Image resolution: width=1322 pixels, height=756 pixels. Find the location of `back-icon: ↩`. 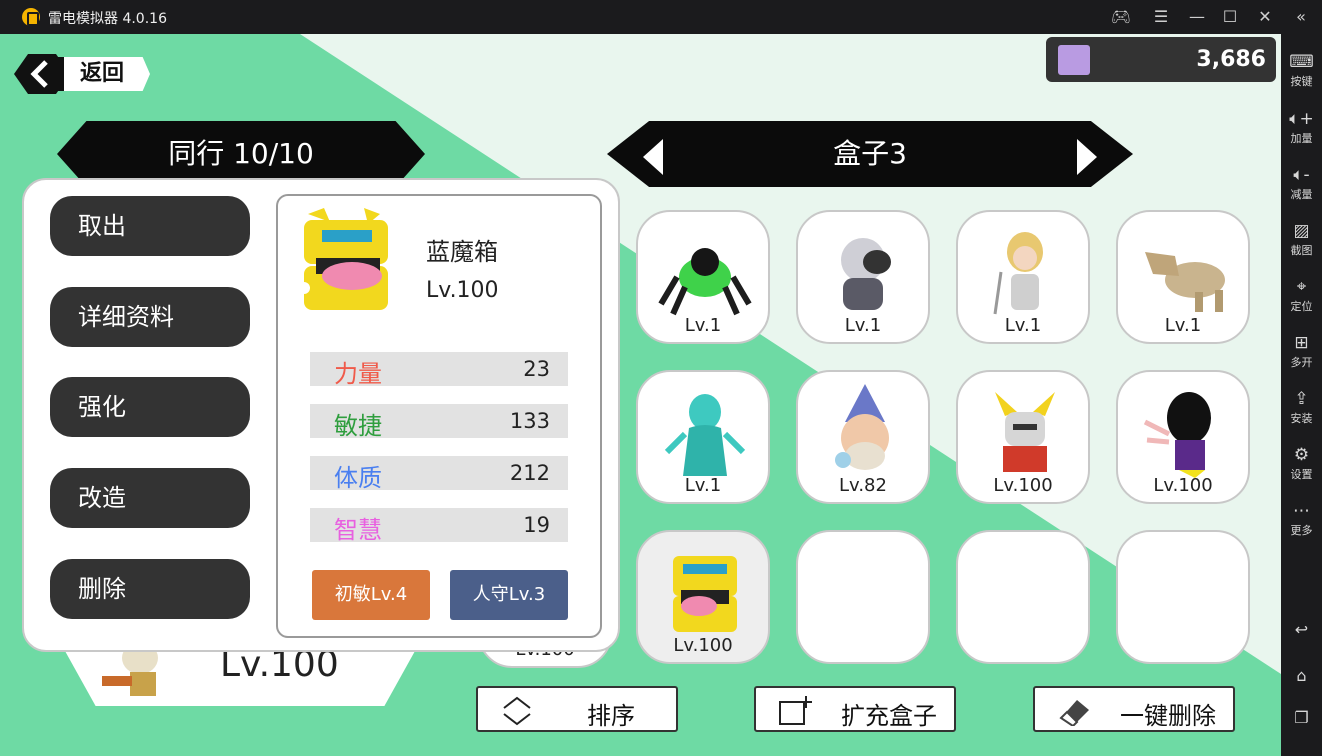

back-icon: ↩ is located at coordinates (1301, 630).